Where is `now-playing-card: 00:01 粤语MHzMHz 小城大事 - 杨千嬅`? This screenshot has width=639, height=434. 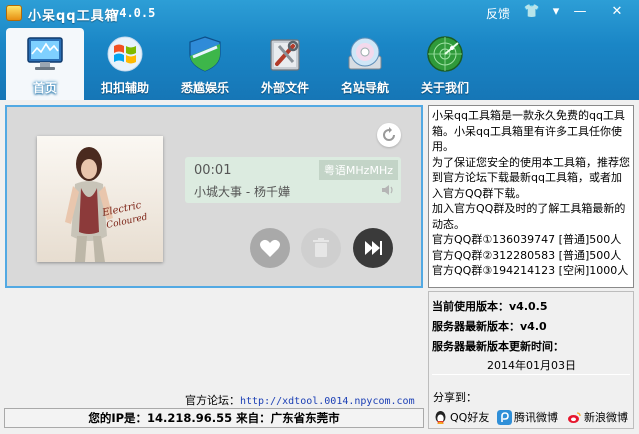
now-playing-card: 00:01 粤语MHzMHz 小城大事 - 杨千嬅 is located at coordinates (293, 180).